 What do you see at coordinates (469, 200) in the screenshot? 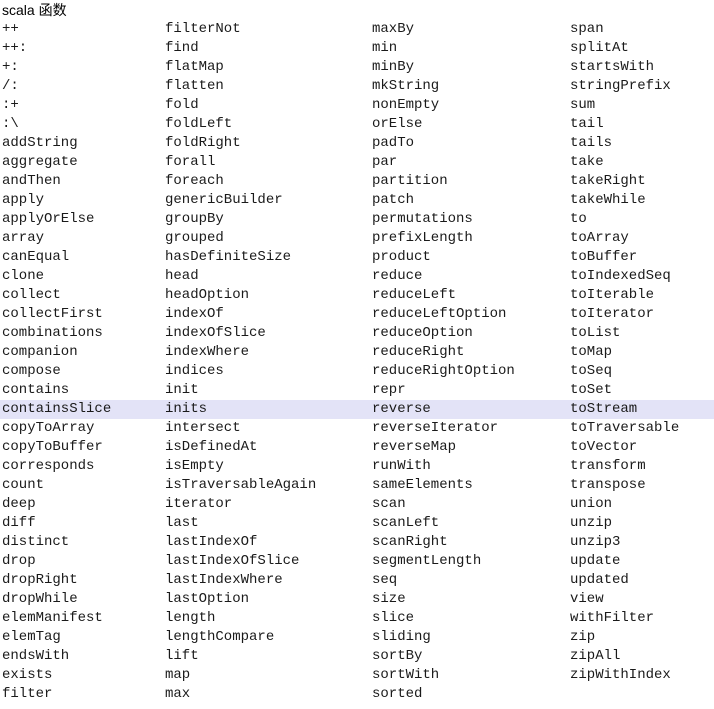
I see `method-name: patch` at bounding box center [469, 200].